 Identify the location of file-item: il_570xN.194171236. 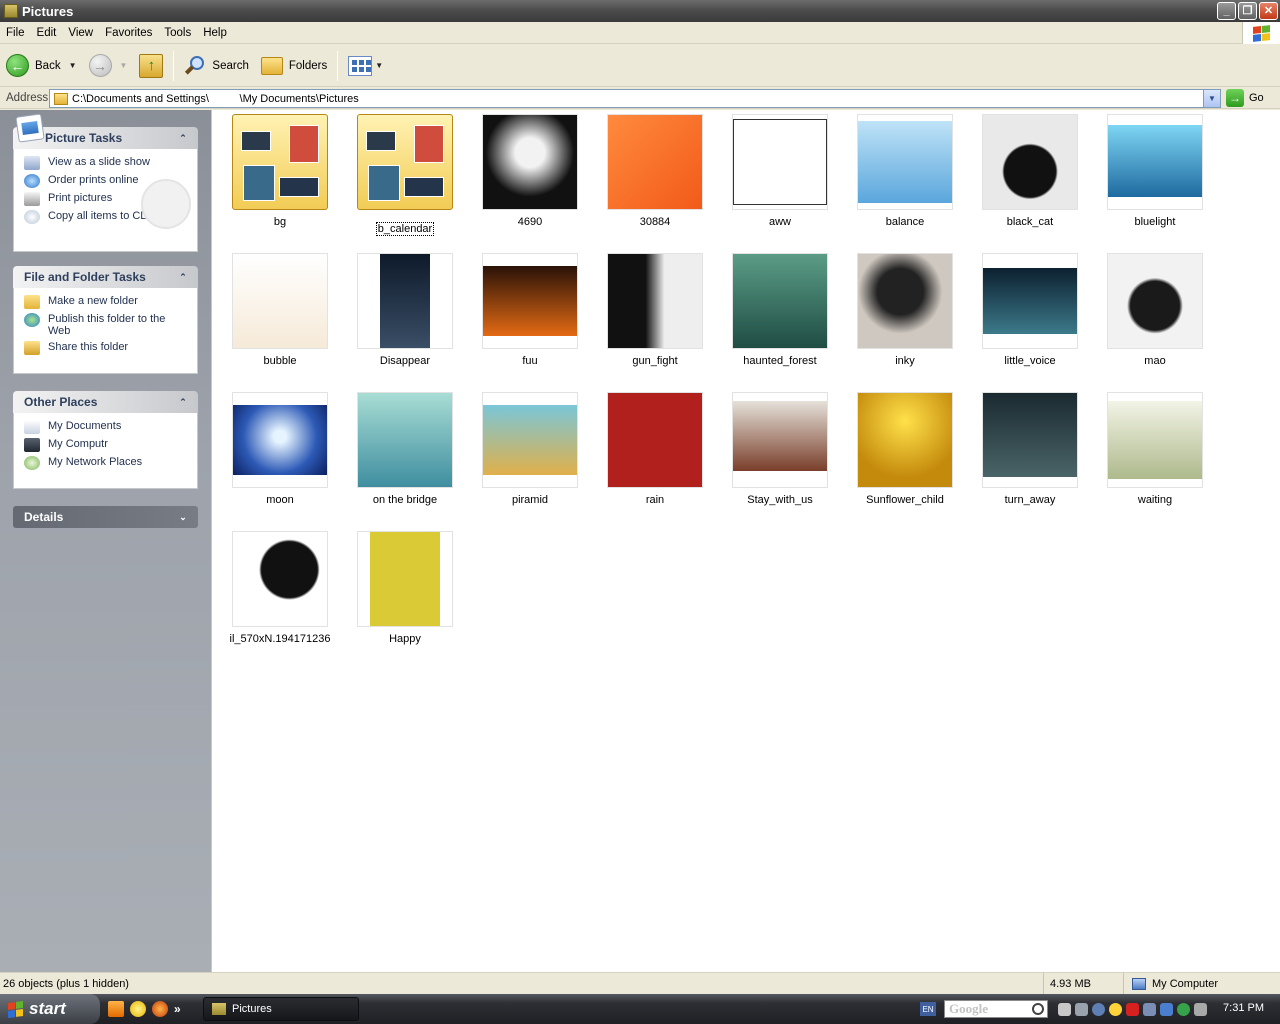
(280, 588).